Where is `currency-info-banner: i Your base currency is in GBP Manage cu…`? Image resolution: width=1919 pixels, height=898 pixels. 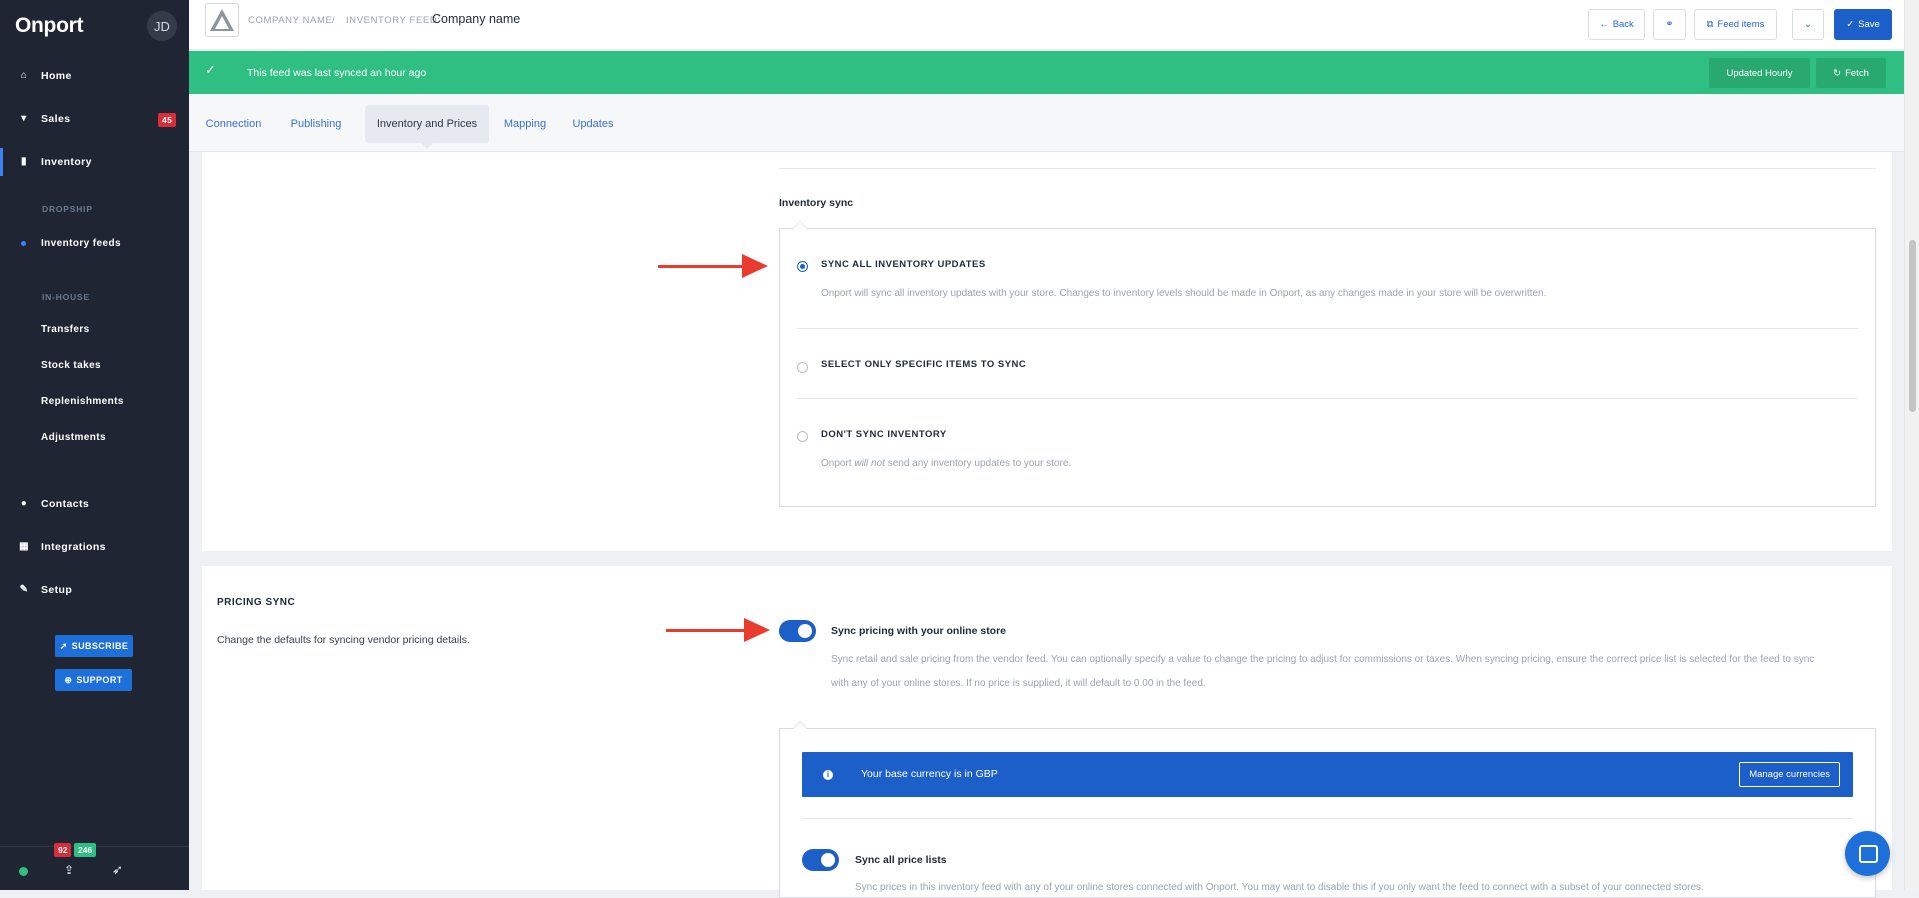
currency-info-banner: i Your base currency is in GBP Manage cu… is located at coordinates (1327, 774).